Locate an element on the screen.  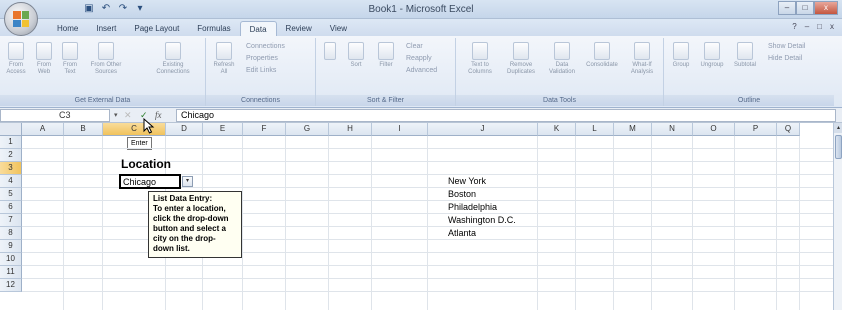
column-header-h: H is located at coordinates (350, 129).